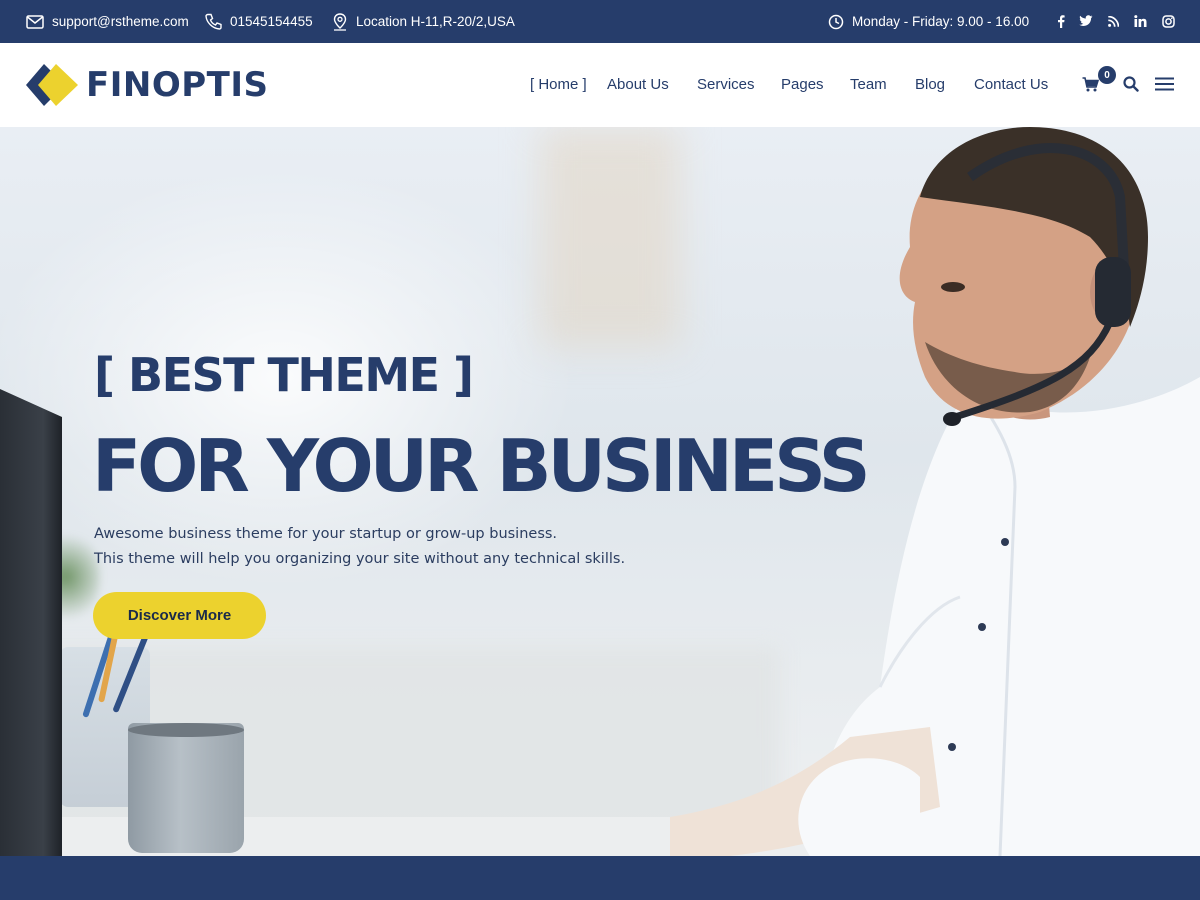  I want to click on phone-contact: 01545154455, so click(259, 21).